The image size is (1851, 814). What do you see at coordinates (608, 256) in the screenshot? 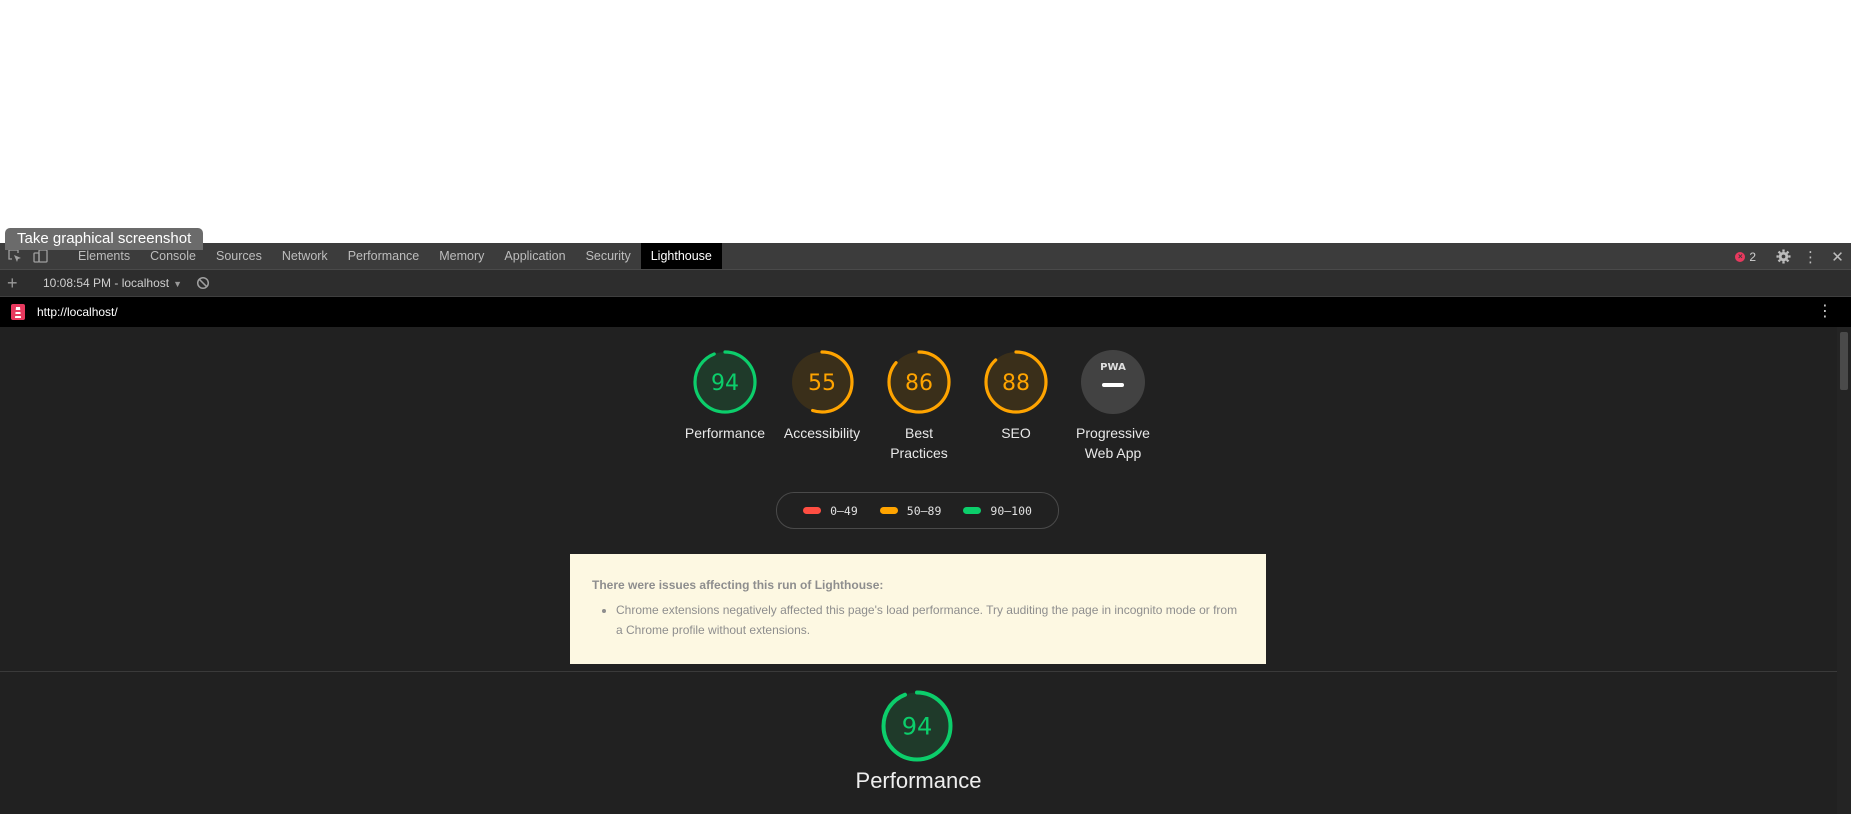
I see `tab-security: Security` at bounding box center [608, 256].